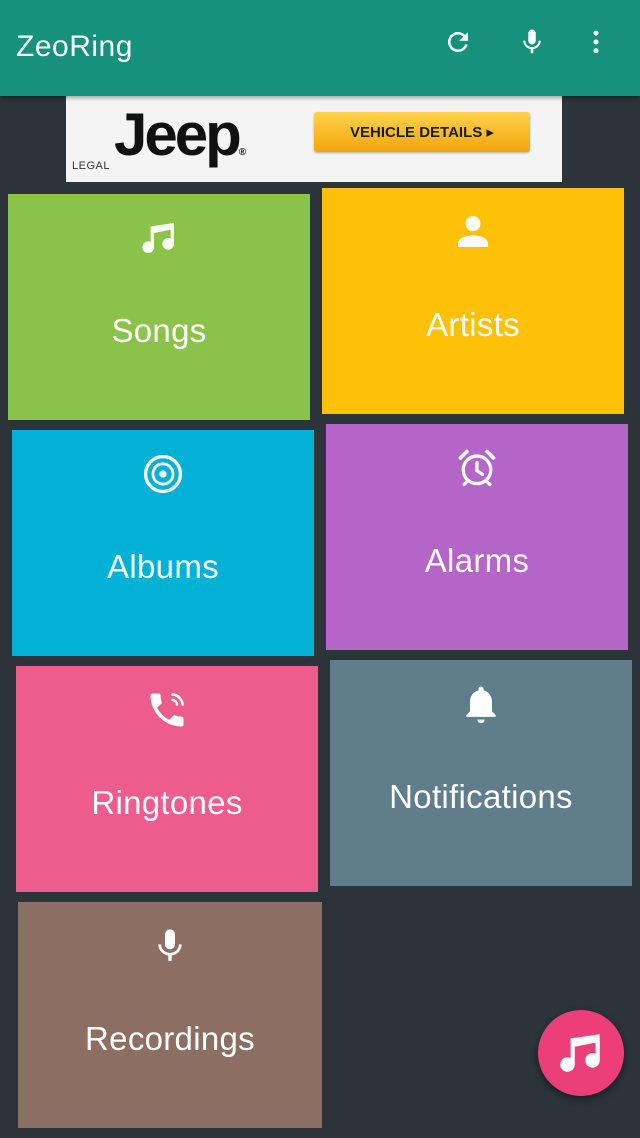 The height and width of the screenshot is (1138, 640). I want to click on ad-brand-logo: Jeep®, so click(180, 134).